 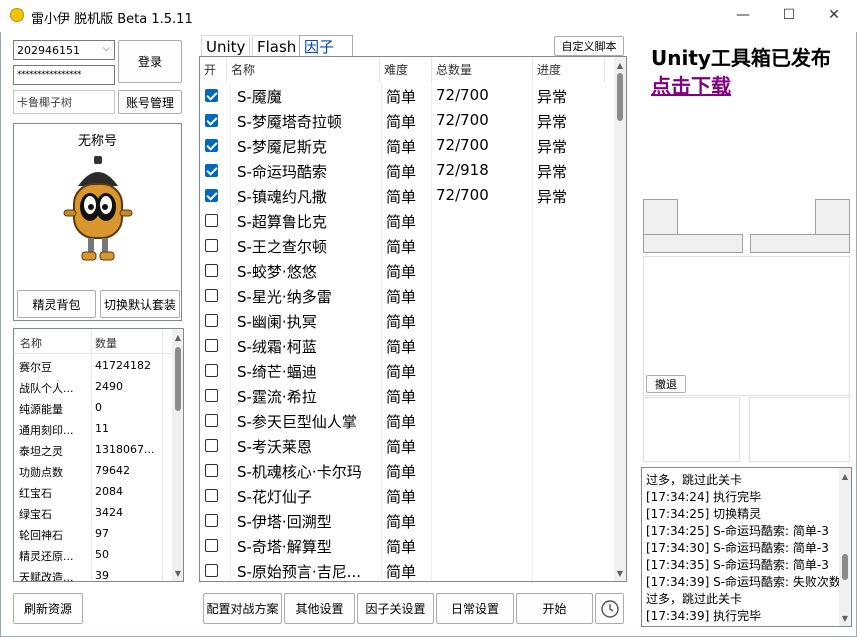 What do you see at coordinates (93, 386) in the screenshot?
I see `resource-row: 战队个人... 2490` at bounding box center [93, 386].